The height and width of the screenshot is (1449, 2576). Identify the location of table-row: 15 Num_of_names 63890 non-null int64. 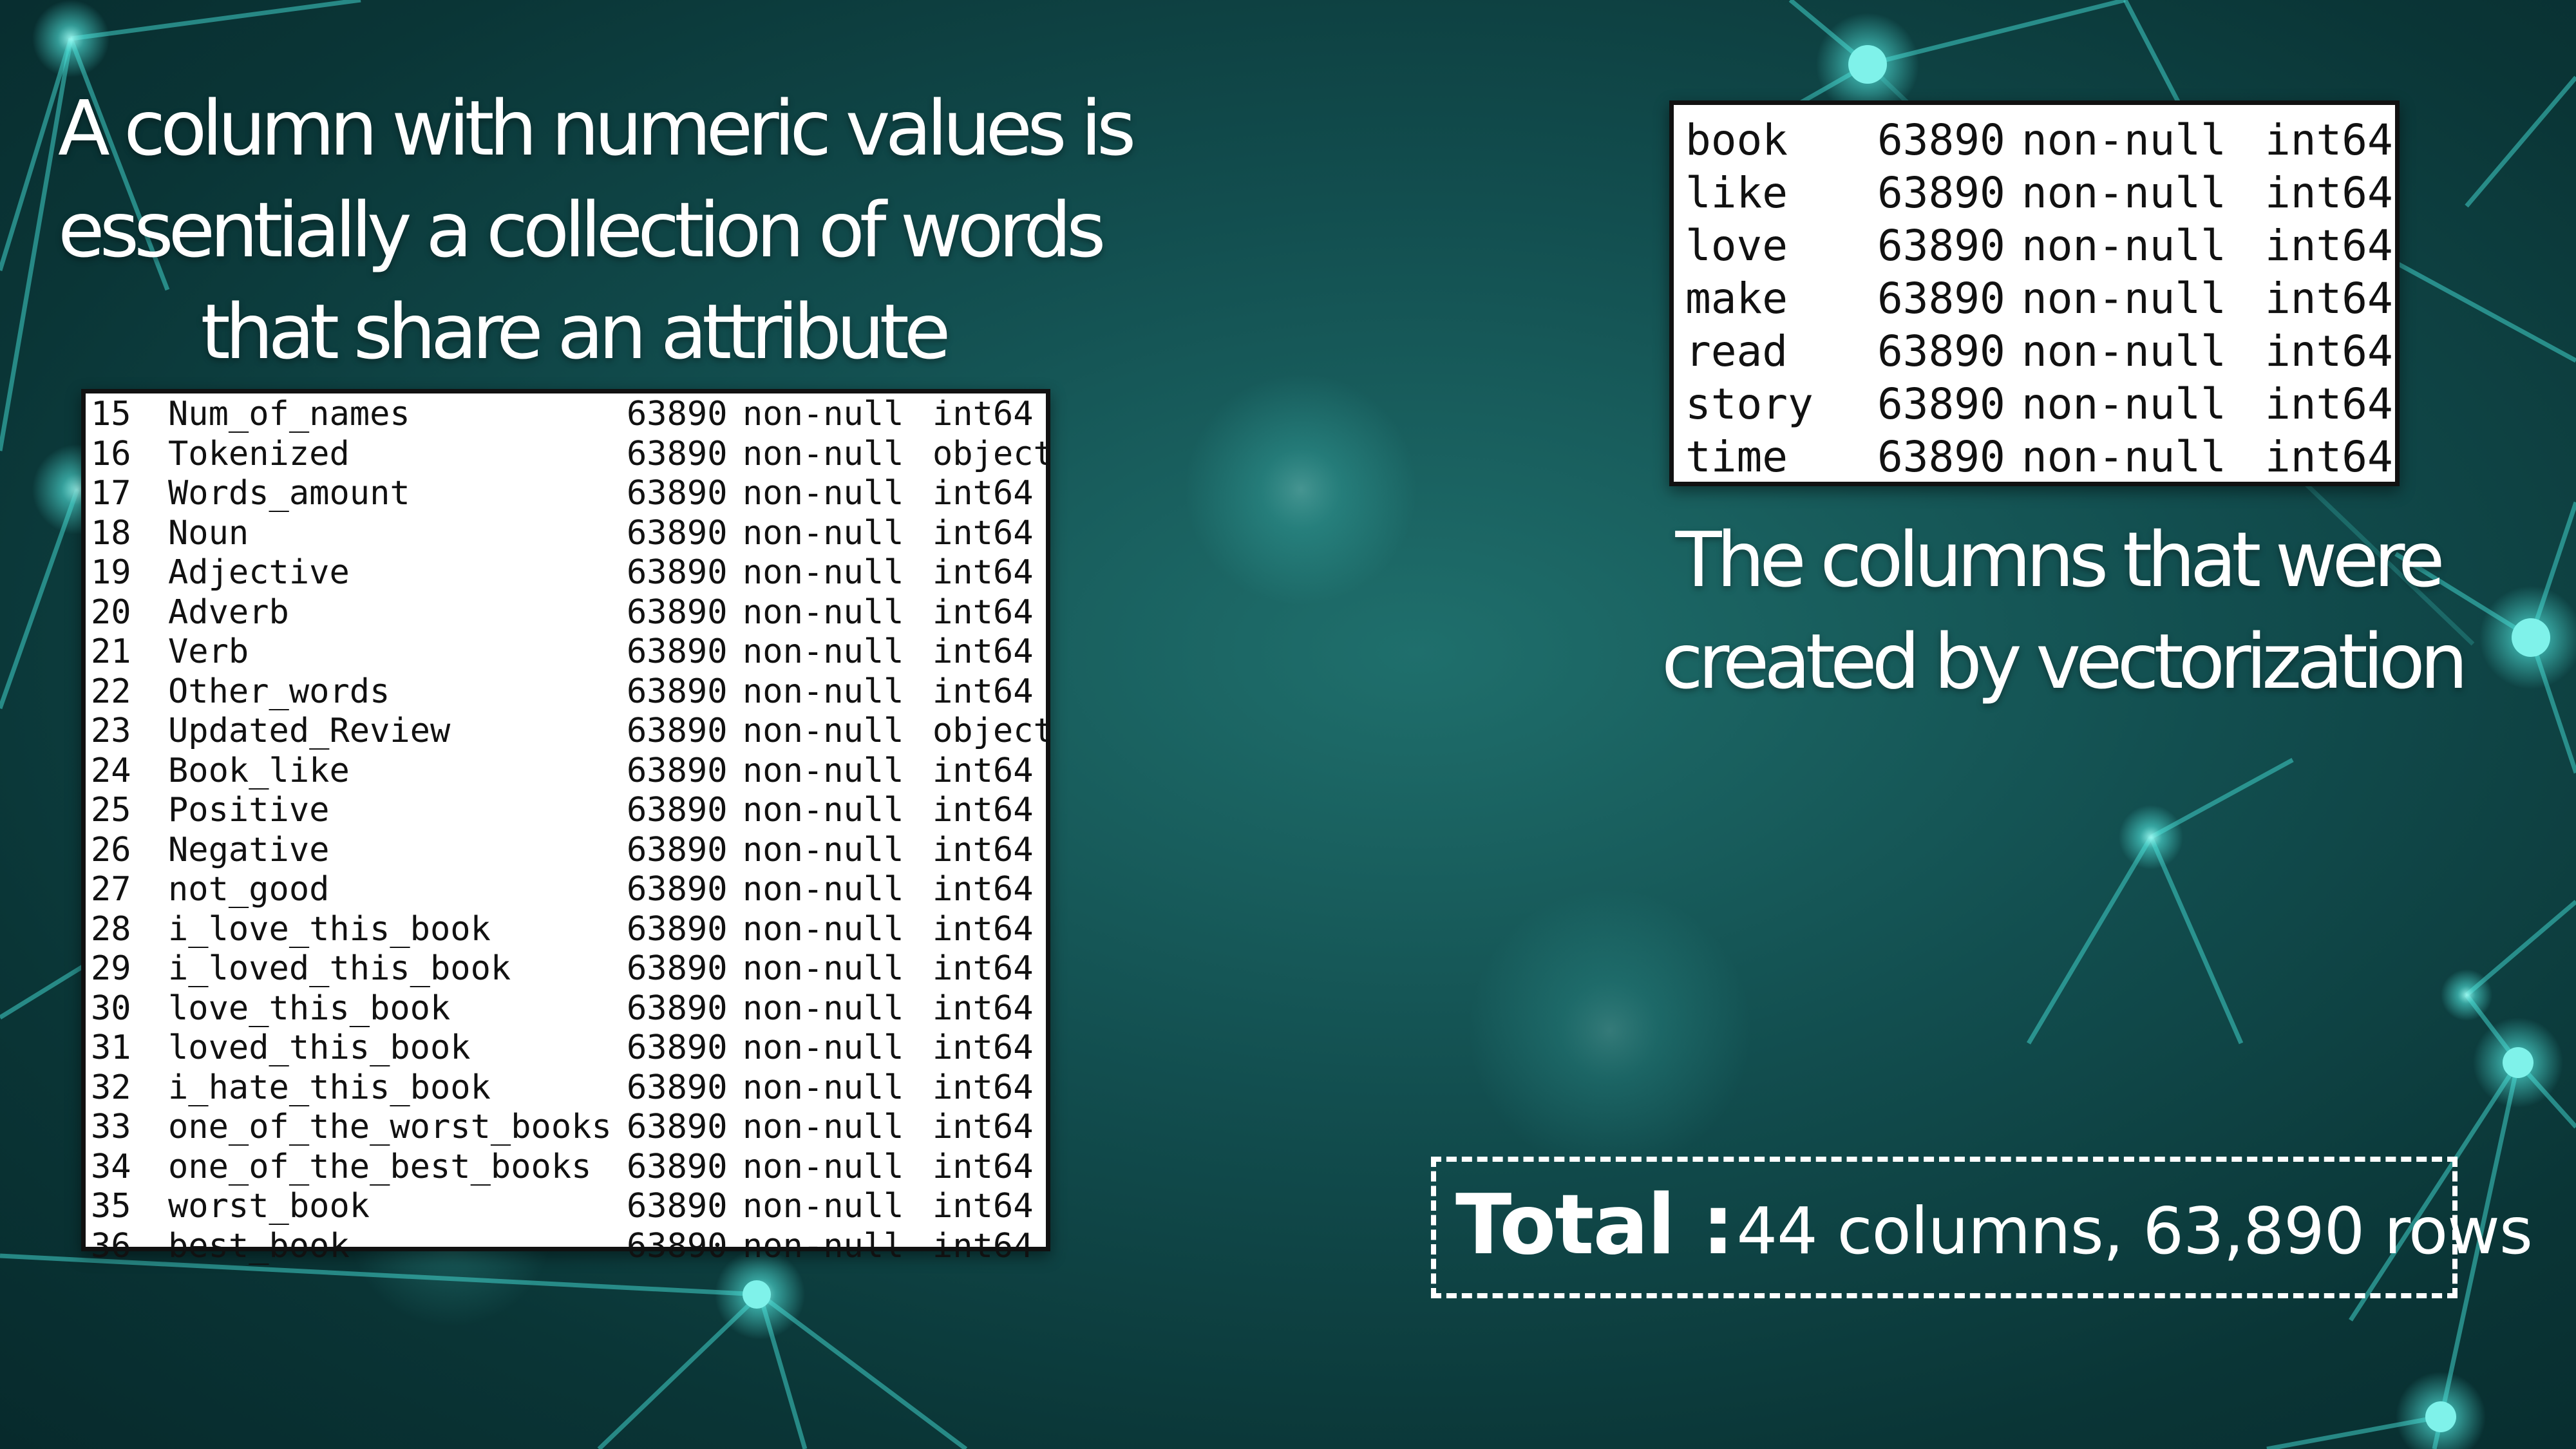
(566, 415).